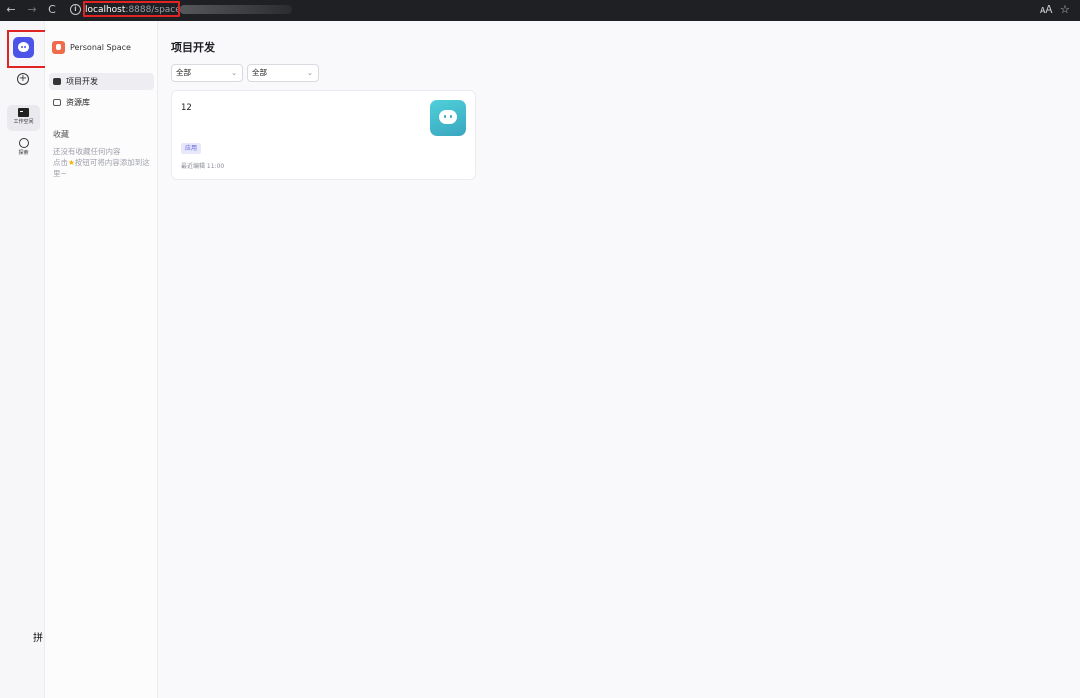  I want to click on sidebar-item-library: 资源库, so click(101, 102).